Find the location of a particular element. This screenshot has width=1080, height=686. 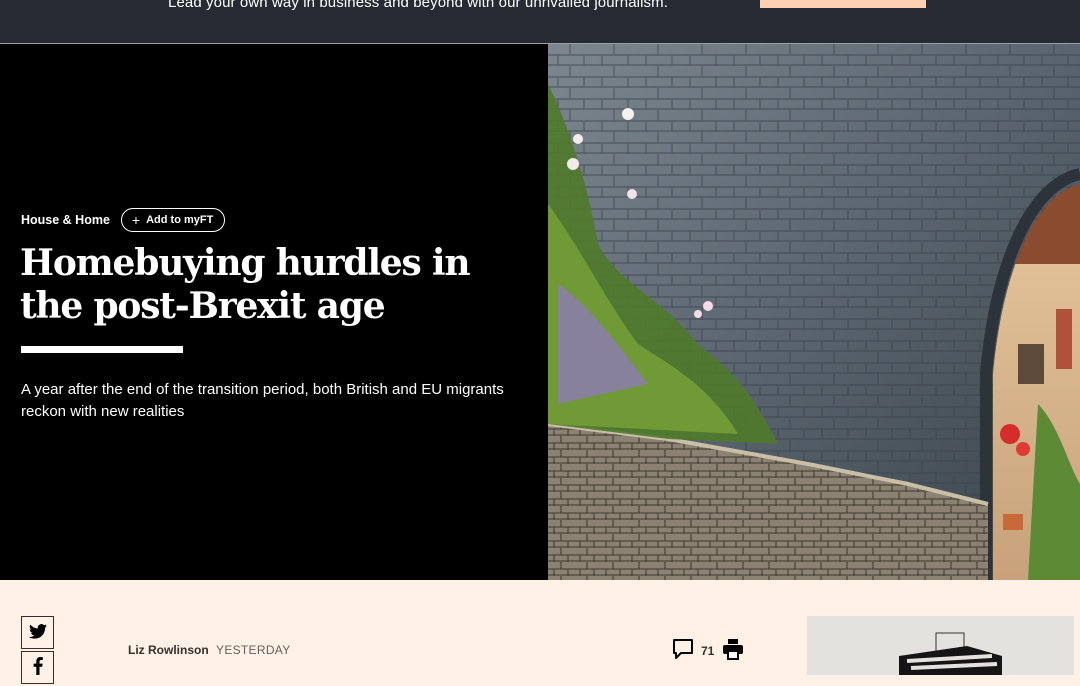

topic-link: House & Home is located at coordinates (65, 220).